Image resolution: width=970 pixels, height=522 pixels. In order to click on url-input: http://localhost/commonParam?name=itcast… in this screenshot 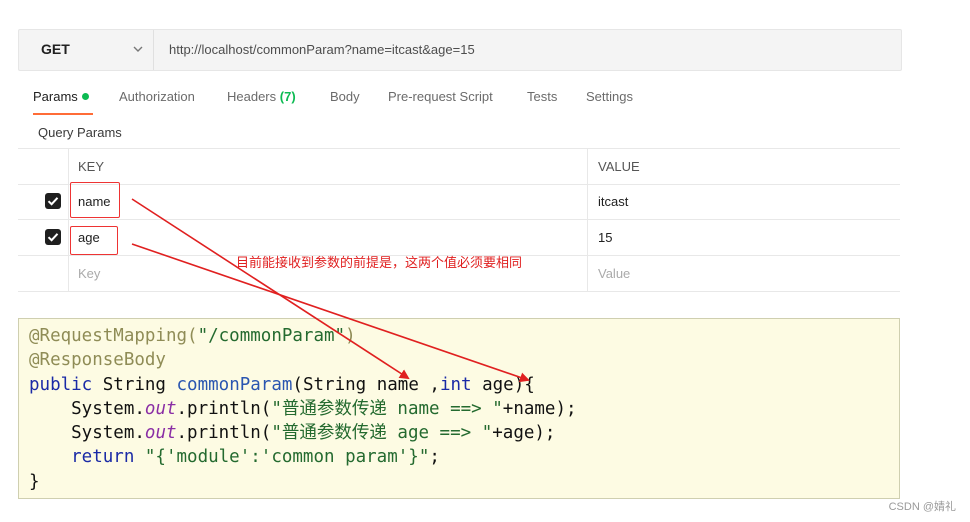, I will do `click(322, 49)`.